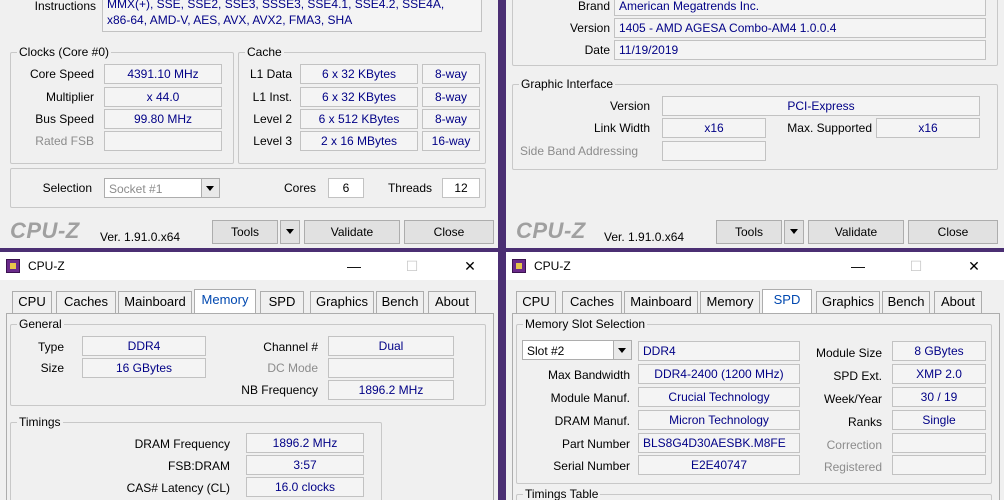 This screenshot has width=1004, height=500. I want to click on level-3-way: 16-way, so click(451, 141).